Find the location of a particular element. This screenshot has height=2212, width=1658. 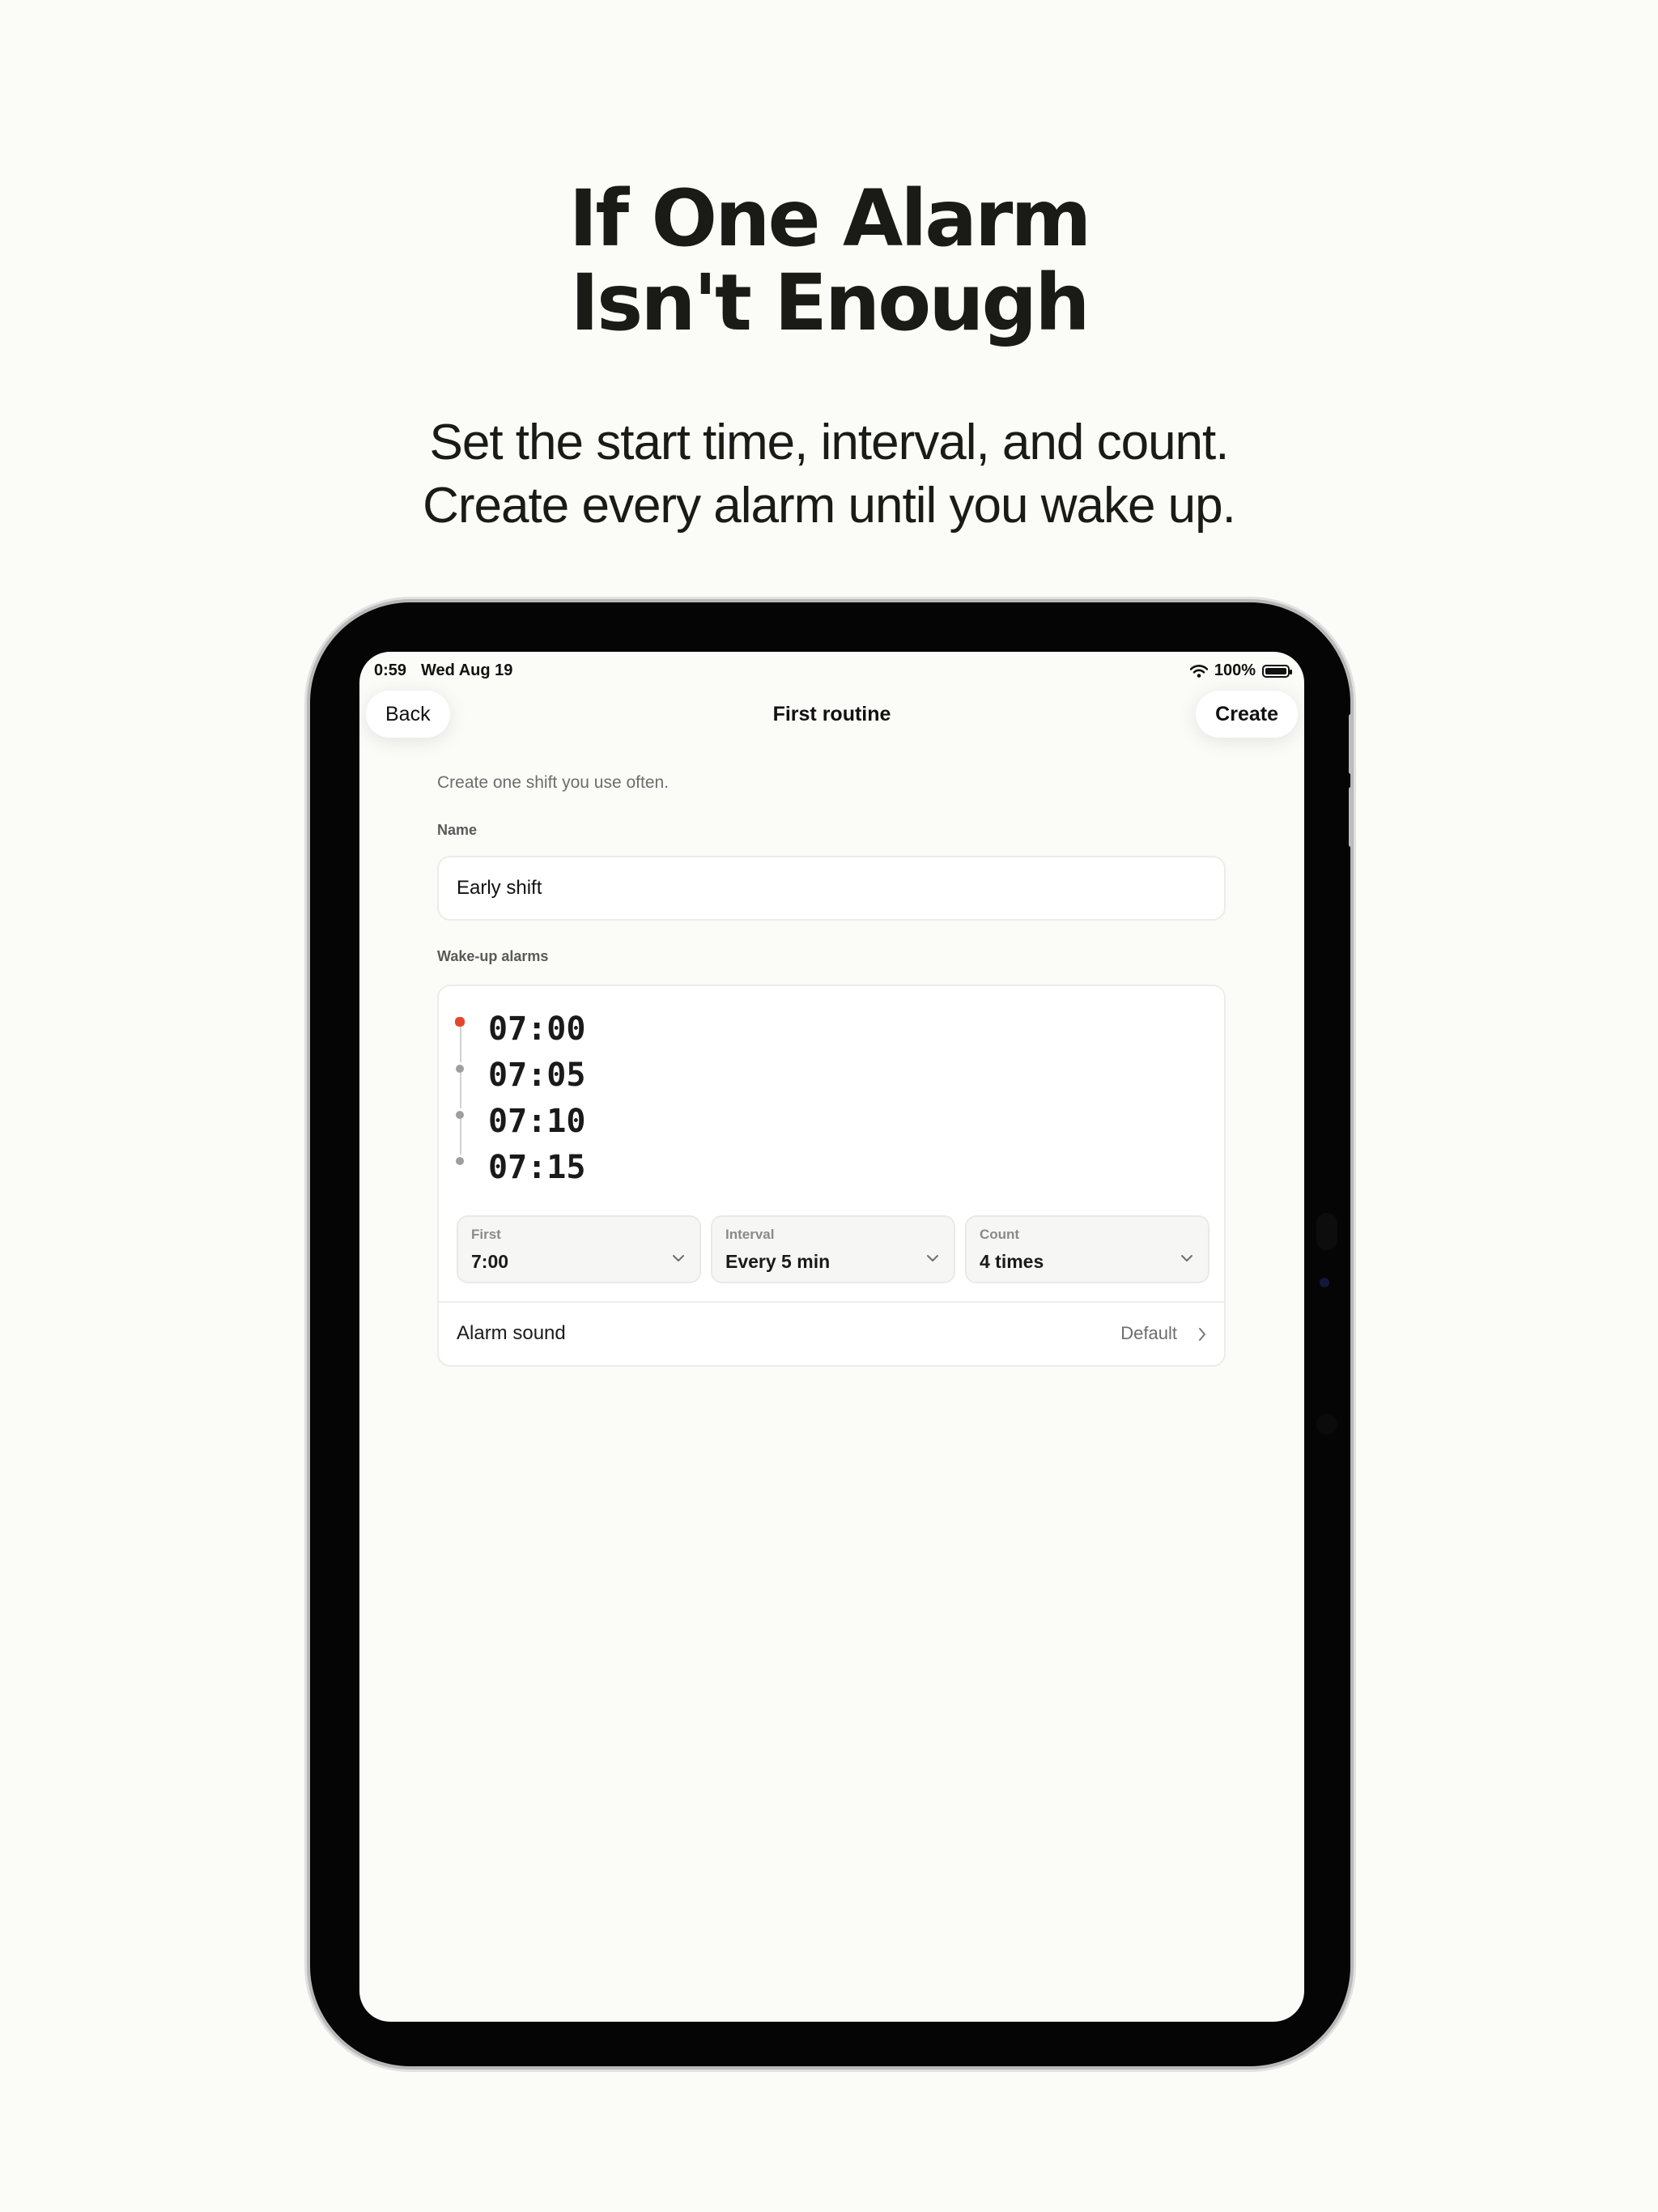

intro-text: Create one shift you use often. is located at coordinates (553, 783).